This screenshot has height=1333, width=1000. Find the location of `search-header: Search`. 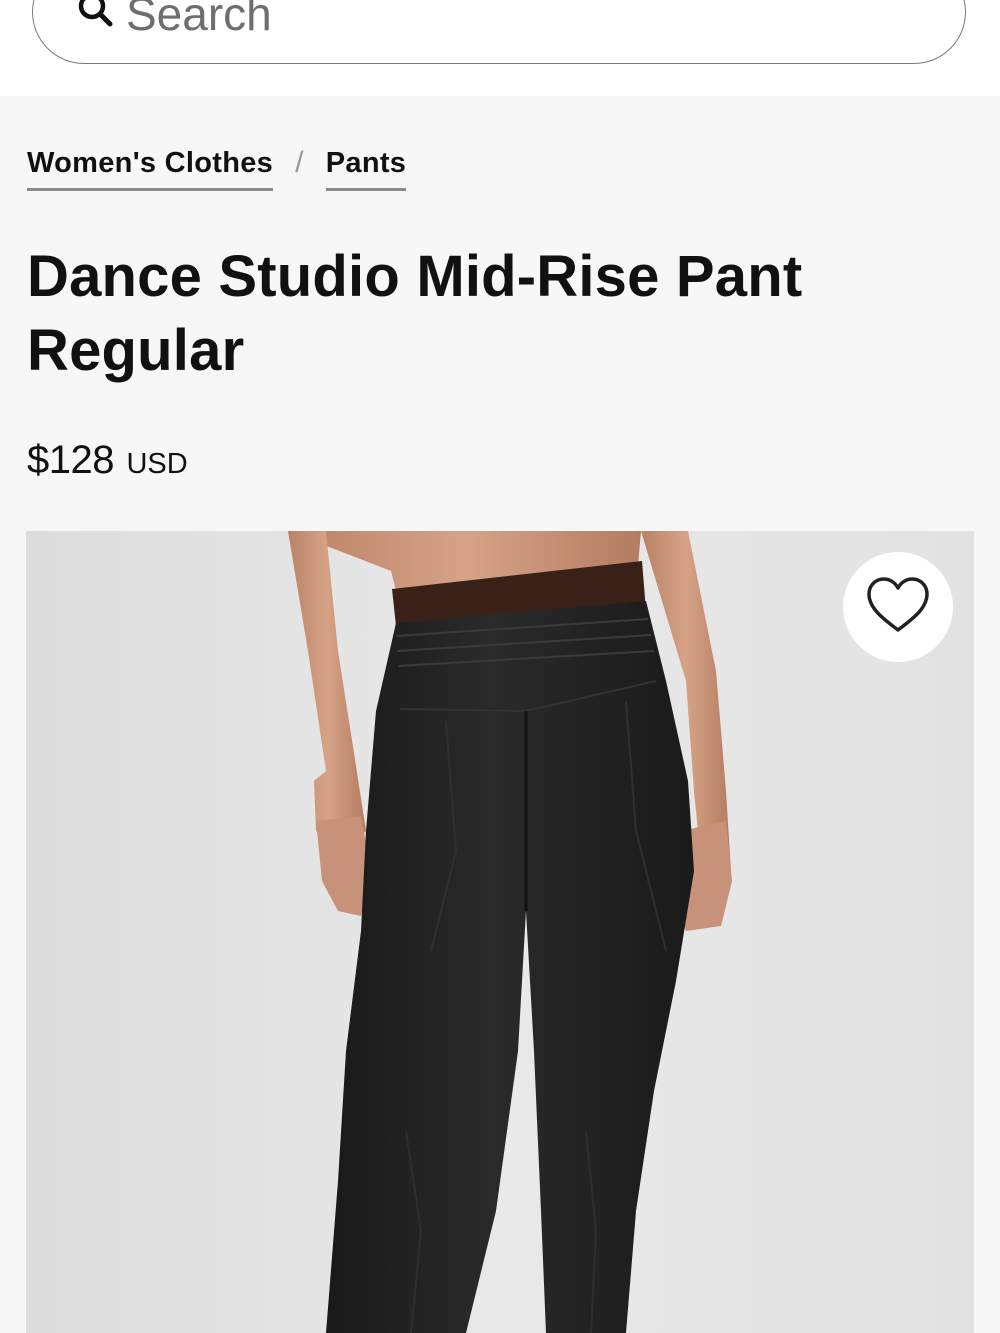

search-header: Search is located at coordinates (500, 48).